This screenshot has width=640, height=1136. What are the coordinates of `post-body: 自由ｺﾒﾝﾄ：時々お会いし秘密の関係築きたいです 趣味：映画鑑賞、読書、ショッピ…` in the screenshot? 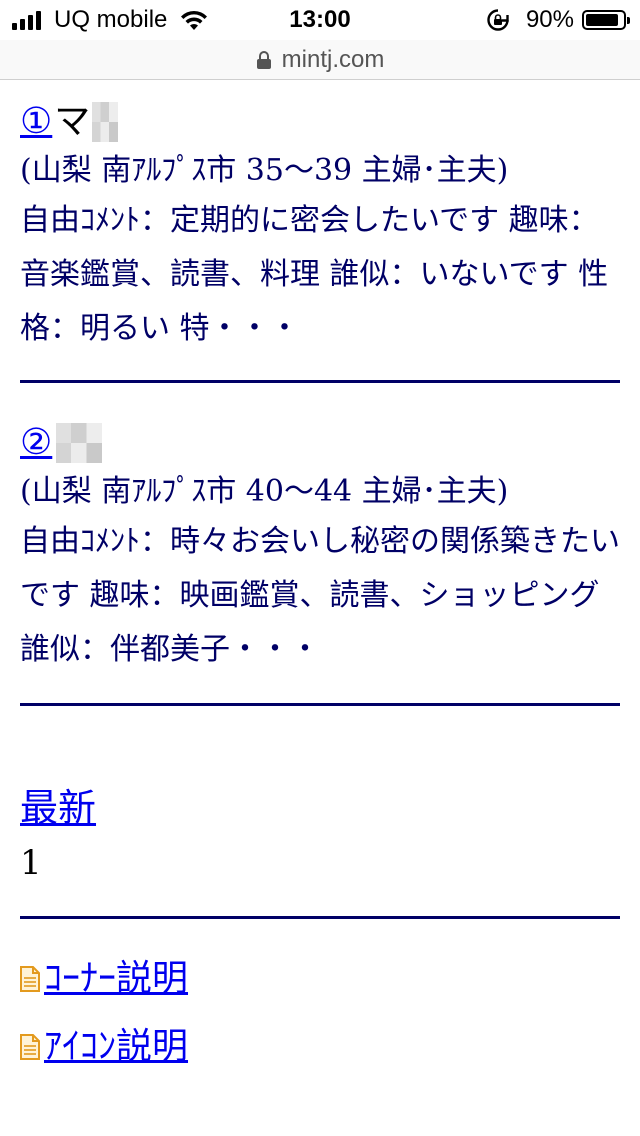 It's located at (320, 595).